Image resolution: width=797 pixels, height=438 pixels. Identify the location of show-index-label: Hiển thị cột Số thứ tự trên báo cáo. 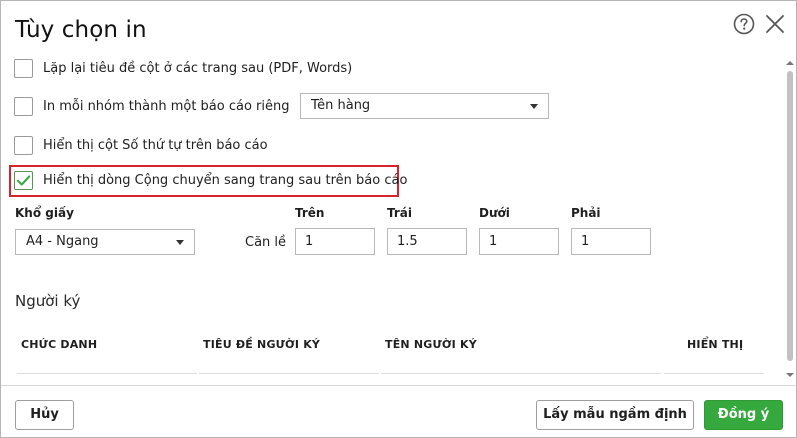
(155, 145).